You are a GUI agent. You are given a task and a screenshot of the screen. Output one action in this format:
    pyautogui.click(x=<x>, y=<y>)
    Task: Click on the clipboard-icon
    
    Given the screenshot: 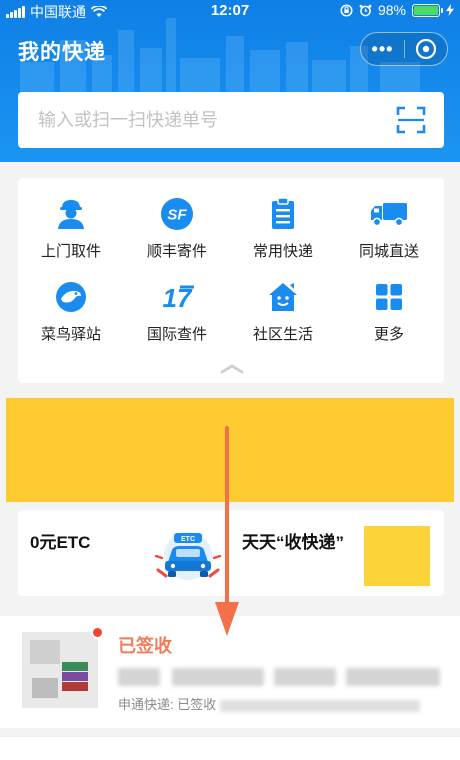 What is the action you would take?
    pyautogui.click(x=283, y=213)
    